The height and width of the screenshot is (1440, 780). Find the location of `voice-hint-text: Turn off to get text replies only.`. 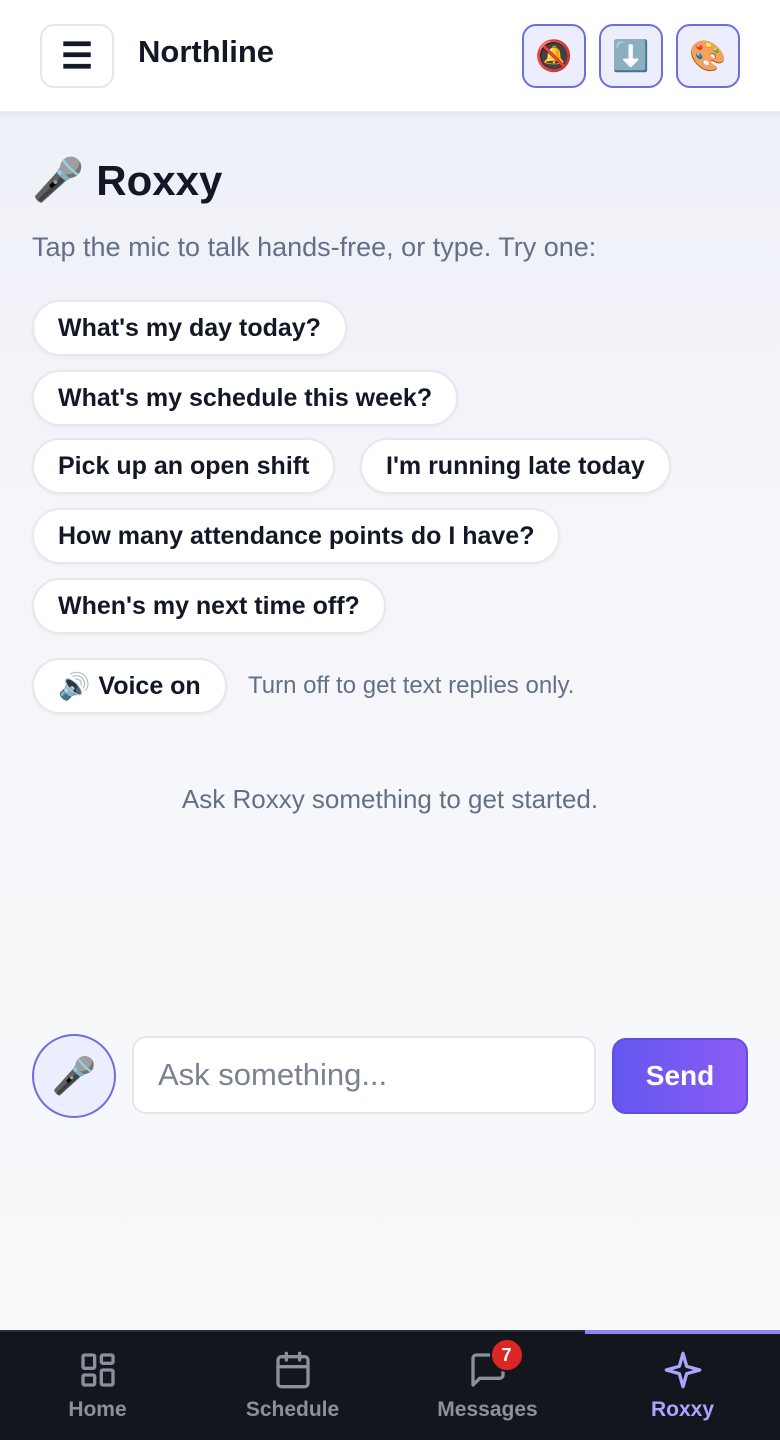

voice-hint-text: Turn off to get text replies only. is located at coordinates (411, 685).